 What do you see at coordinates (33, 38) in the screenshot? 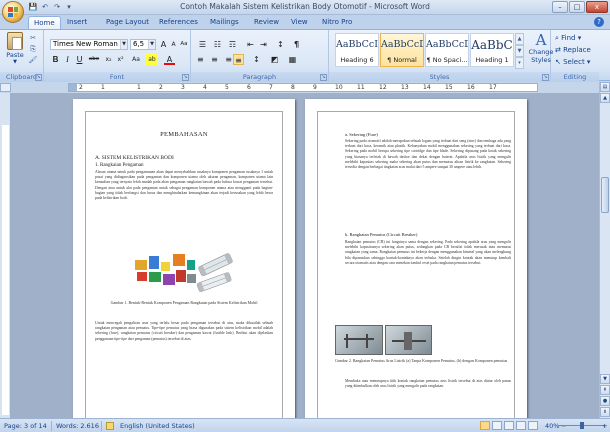
I see `cut-icon: ✂` at bounding box center [33, 38].